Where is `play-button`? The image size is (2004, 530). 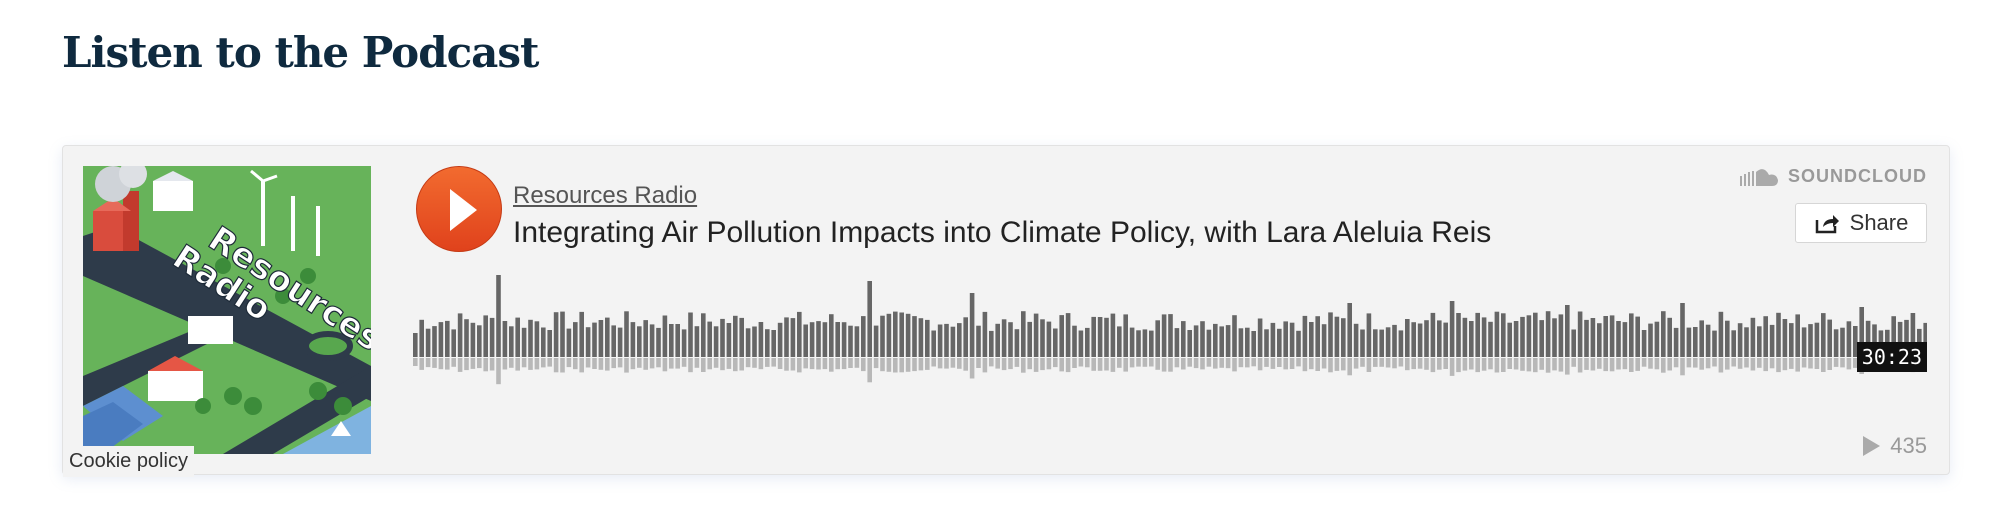 play-button is located at coordinates (459, 209).